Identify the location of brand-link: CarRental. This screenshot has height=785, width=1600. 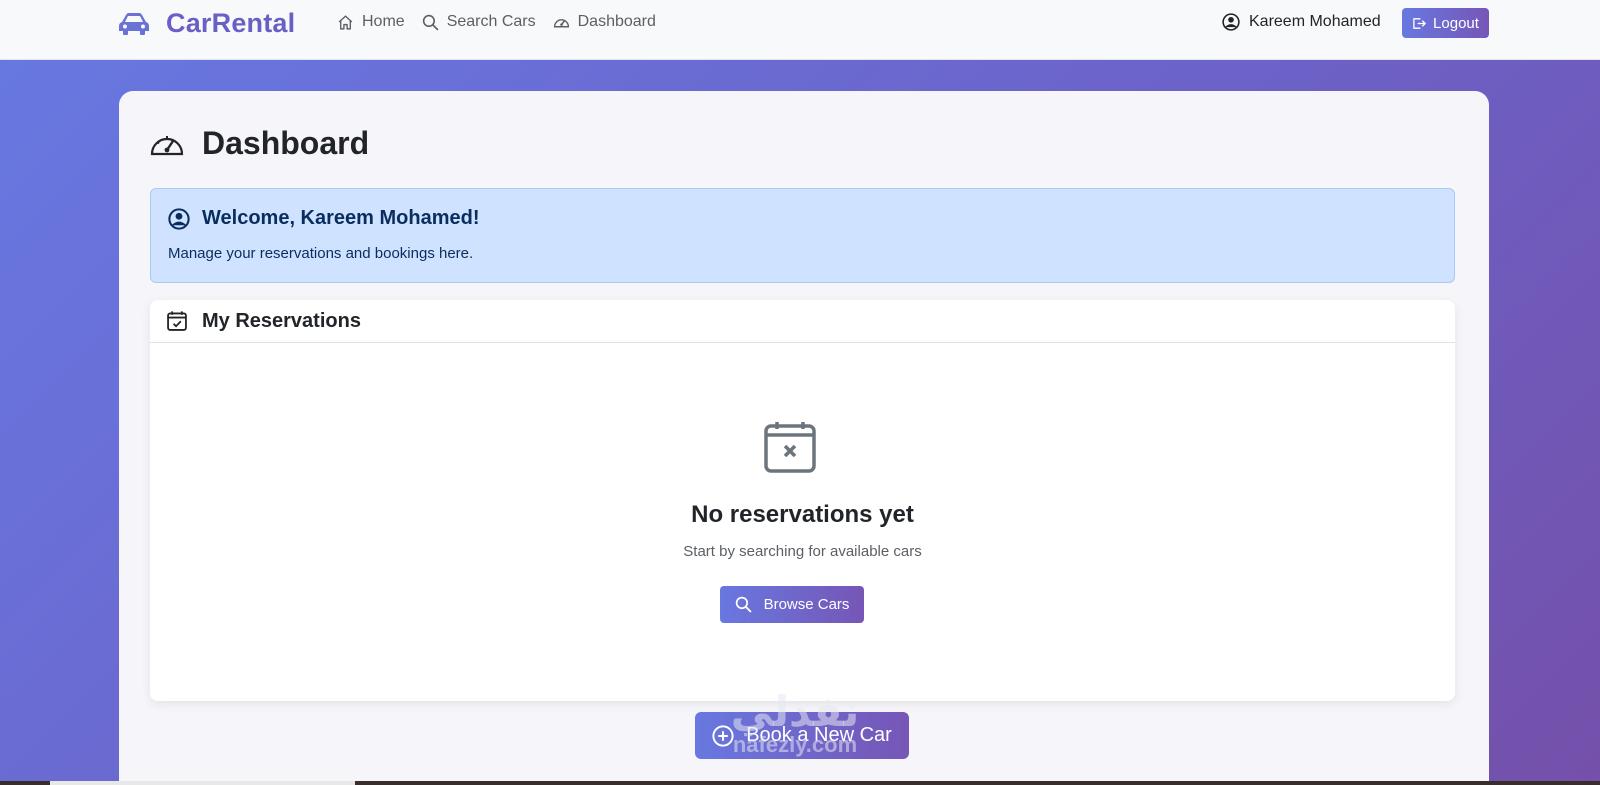
(206, 23).